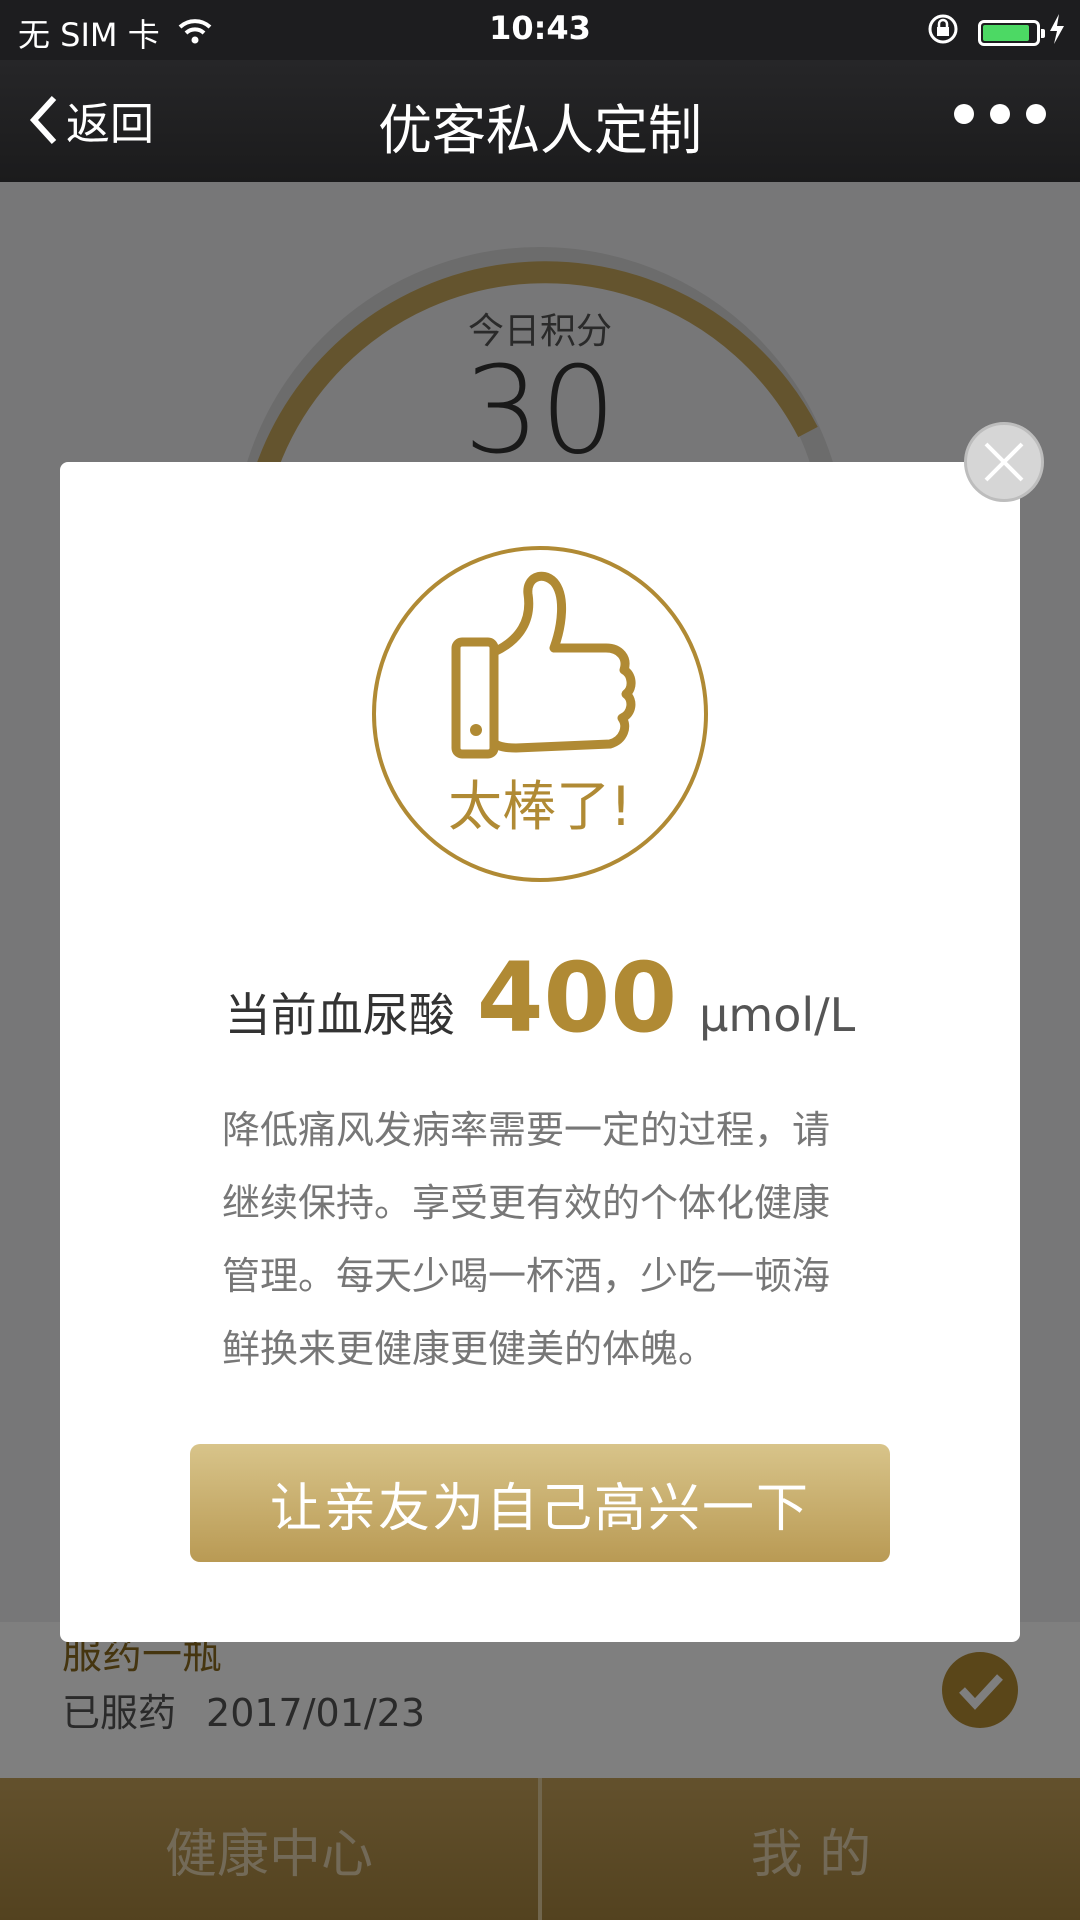 The image size is (1080, 1920). I want to click on status-right, so click(996, 33).